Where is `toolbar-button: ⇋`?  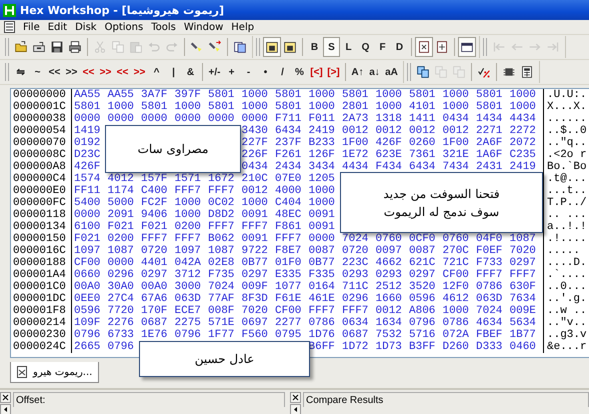
toolbar-button: ⇋ is located at coordinates (20, 72).